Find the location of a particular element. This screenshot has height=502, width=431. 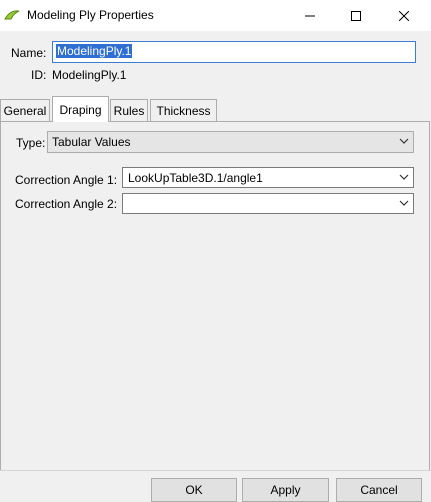

cancel-button: Cancel is located at coordinates (379, 490).